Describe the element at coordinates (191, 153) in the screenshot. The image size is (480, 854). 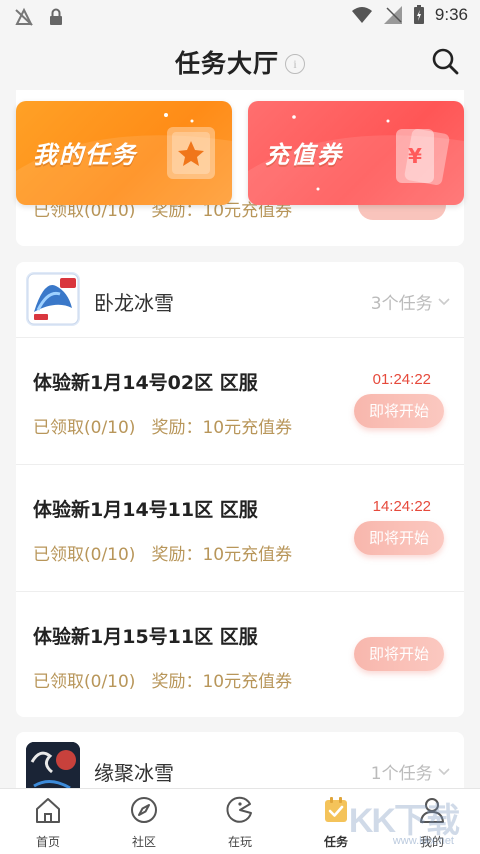
I see `star-badge-icon` at that location.